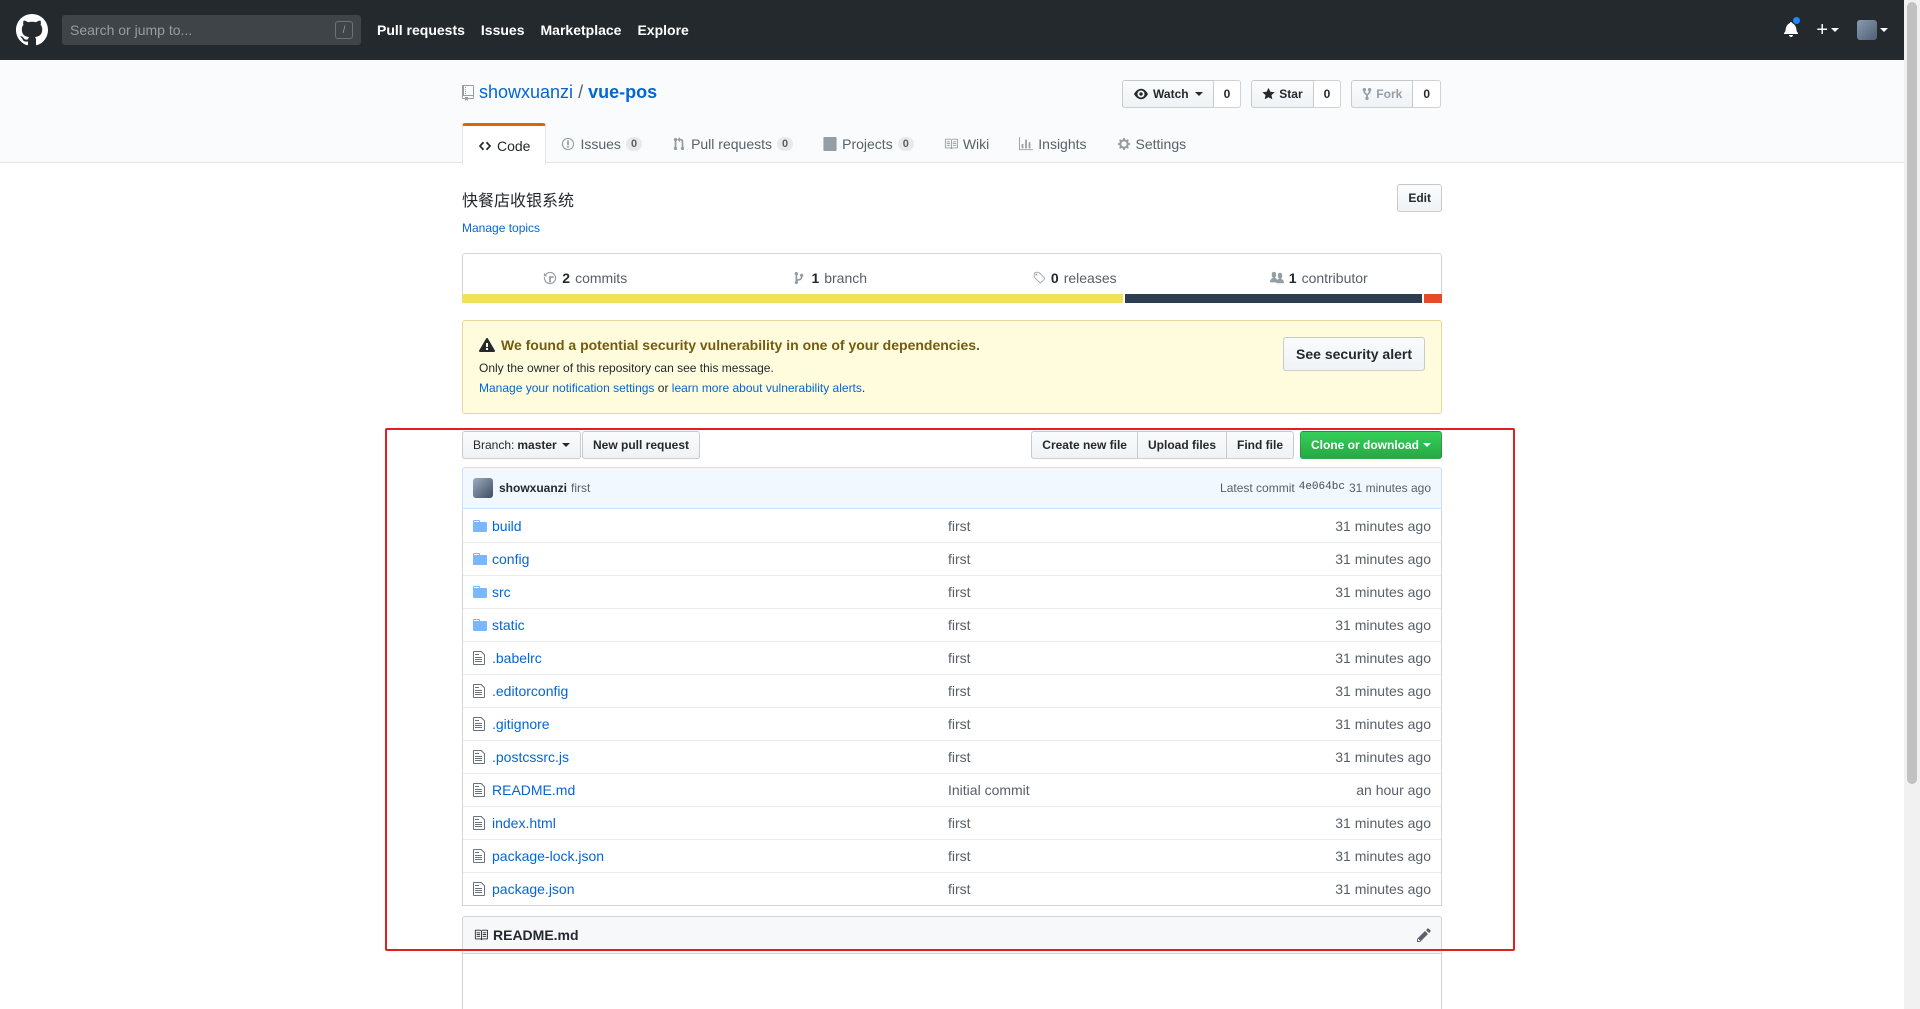  What do you see at coordinates (533, 488) in the screenshot?
I see `commit-author-link: showxuanzi` at bounding box center [533, 488].